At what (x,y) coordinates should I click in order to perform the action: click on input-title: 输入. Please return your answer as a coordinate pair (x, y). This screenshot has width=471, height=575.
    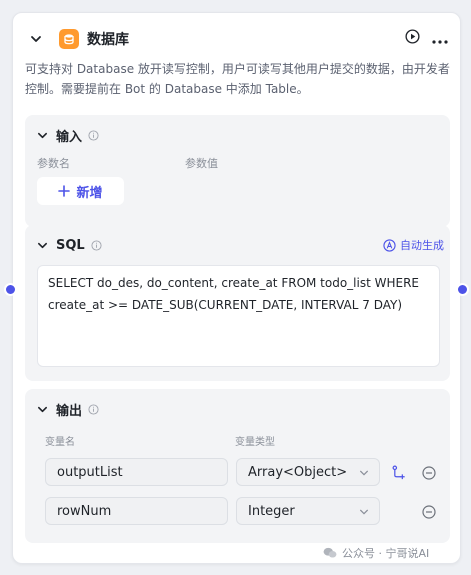
    Looking at the image, I should click on (69, 137).